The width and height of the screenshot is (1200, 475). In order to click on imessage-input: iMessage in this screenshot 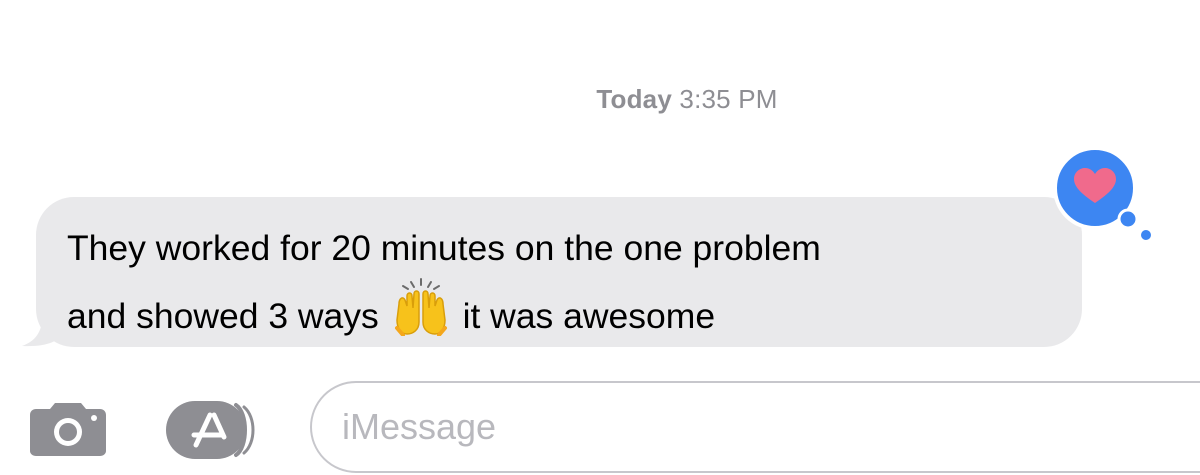, I will do `click(755, 427)`.